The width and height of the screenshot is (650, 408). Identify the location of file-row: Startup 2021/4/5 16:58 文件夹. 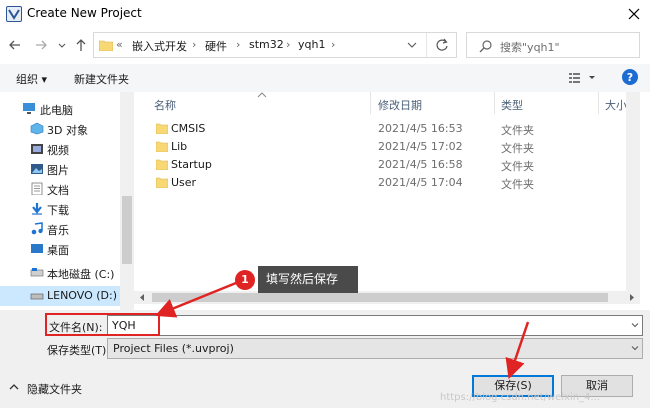
(387, 165).